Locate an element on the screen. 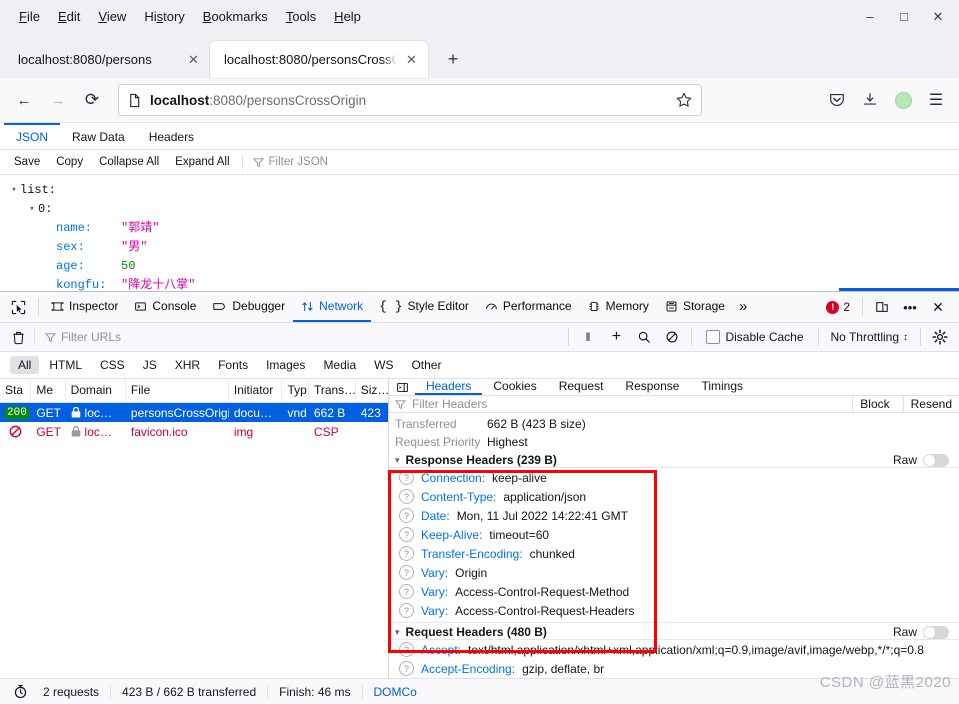 This screenshot has width=959, height=704. reload-icon: ⟳ is located at coordinates (92, 100).